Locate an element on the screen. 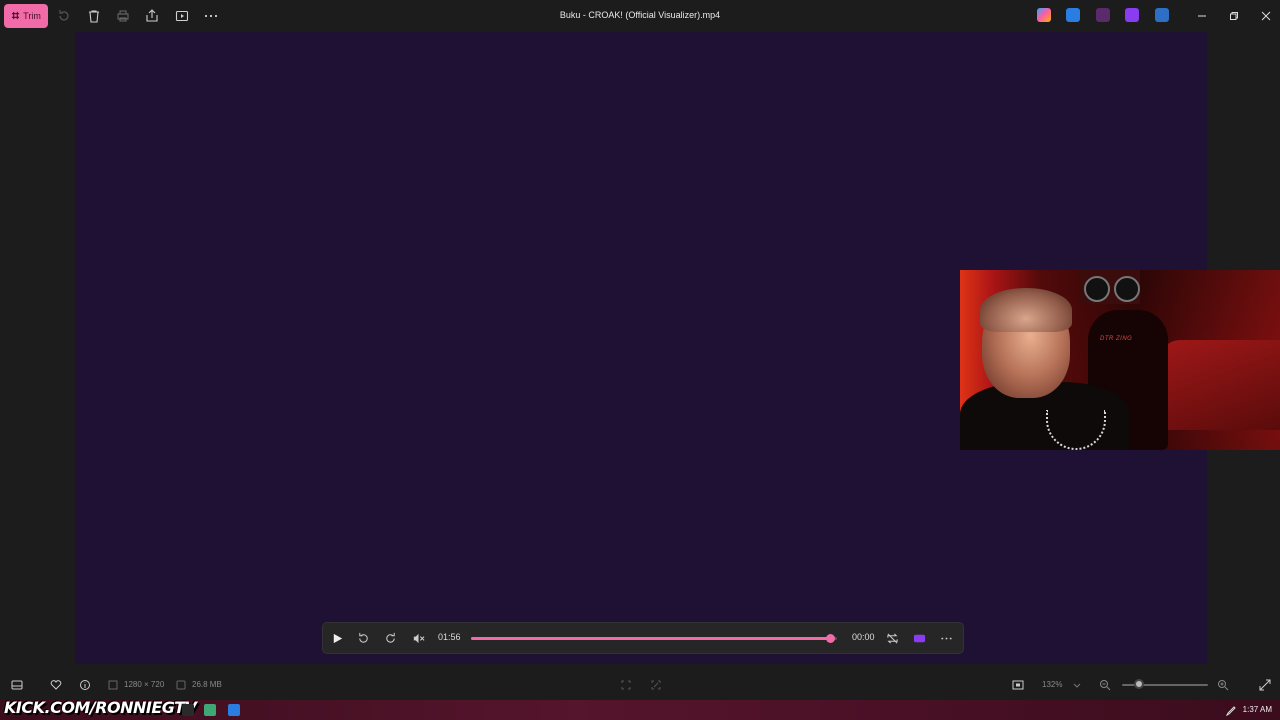  seek-progress is located at coordinates (650, 638).